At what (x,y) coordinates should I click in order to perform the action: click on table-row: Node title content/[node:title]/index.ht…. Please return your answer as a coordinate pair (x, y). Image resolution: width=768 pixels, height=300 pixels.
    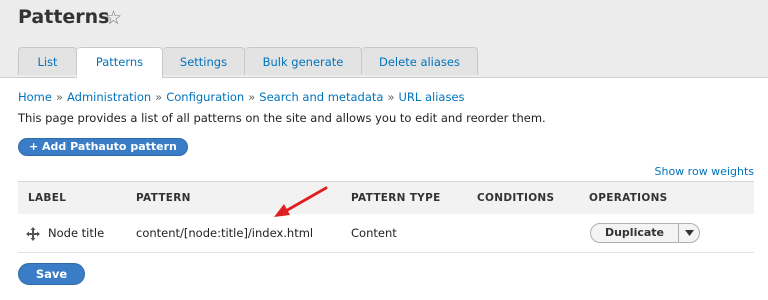
    Looking at the image, I should click on (386, 233).